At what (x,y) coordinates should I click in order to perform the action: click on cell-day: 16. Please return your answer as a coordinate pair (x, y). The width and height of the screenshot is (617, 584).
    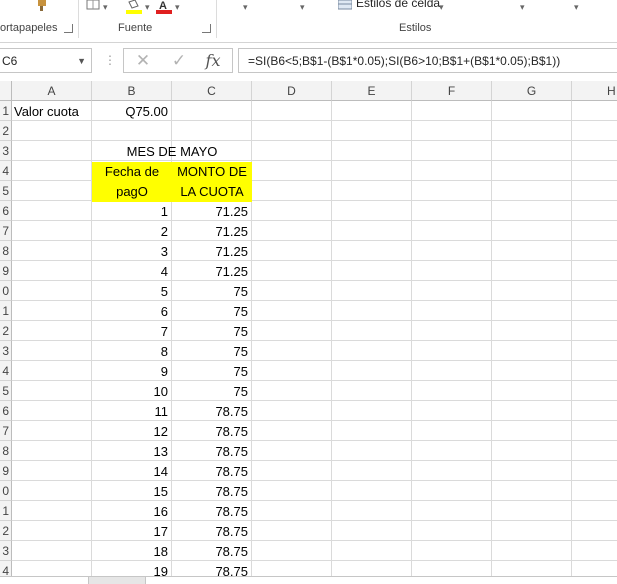
    Looking at the image, I should click on (132, 512).